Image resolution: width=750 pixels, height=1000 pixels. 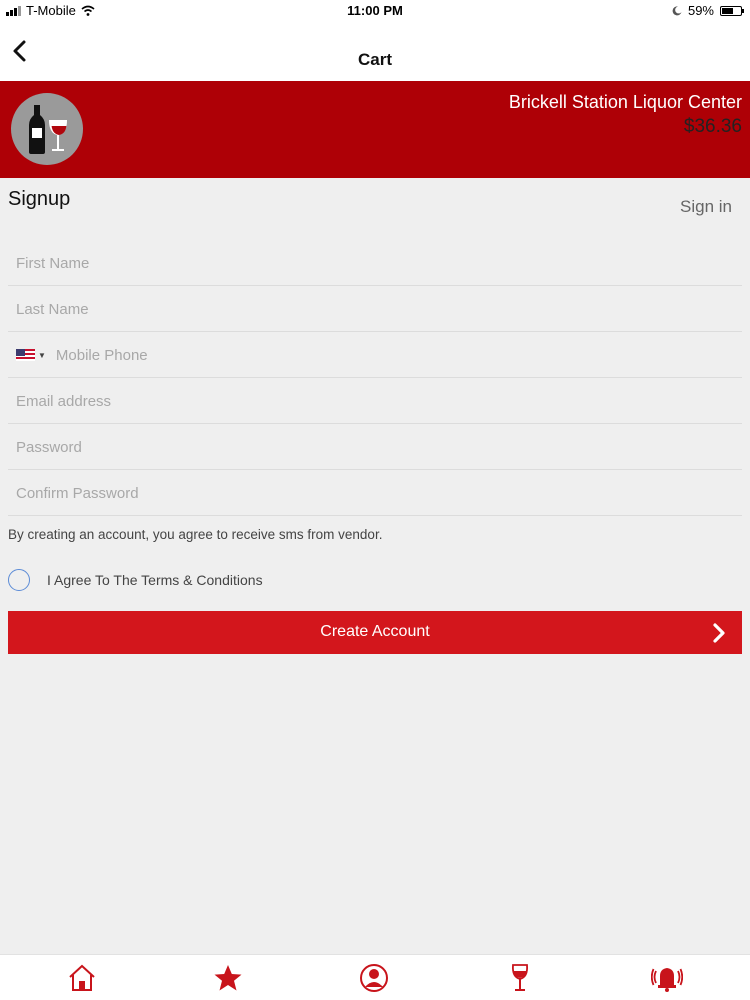 I want to click on status-bar: T-Mobile 11:00 PM 59%, so click(x=375, y=11).